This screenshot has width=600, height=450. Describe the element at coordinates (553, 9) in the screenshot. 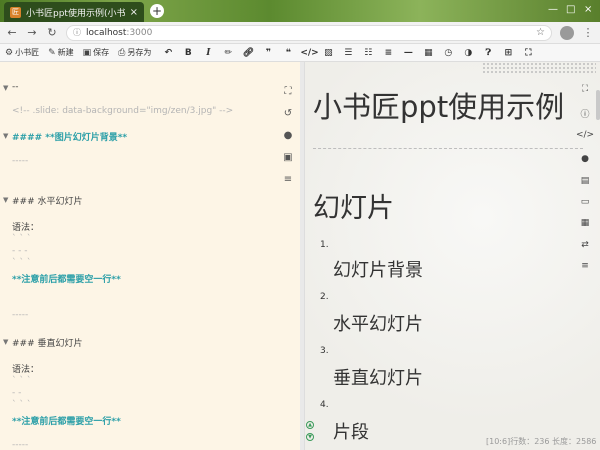

I see `window-minimize-icon: —` at that location.